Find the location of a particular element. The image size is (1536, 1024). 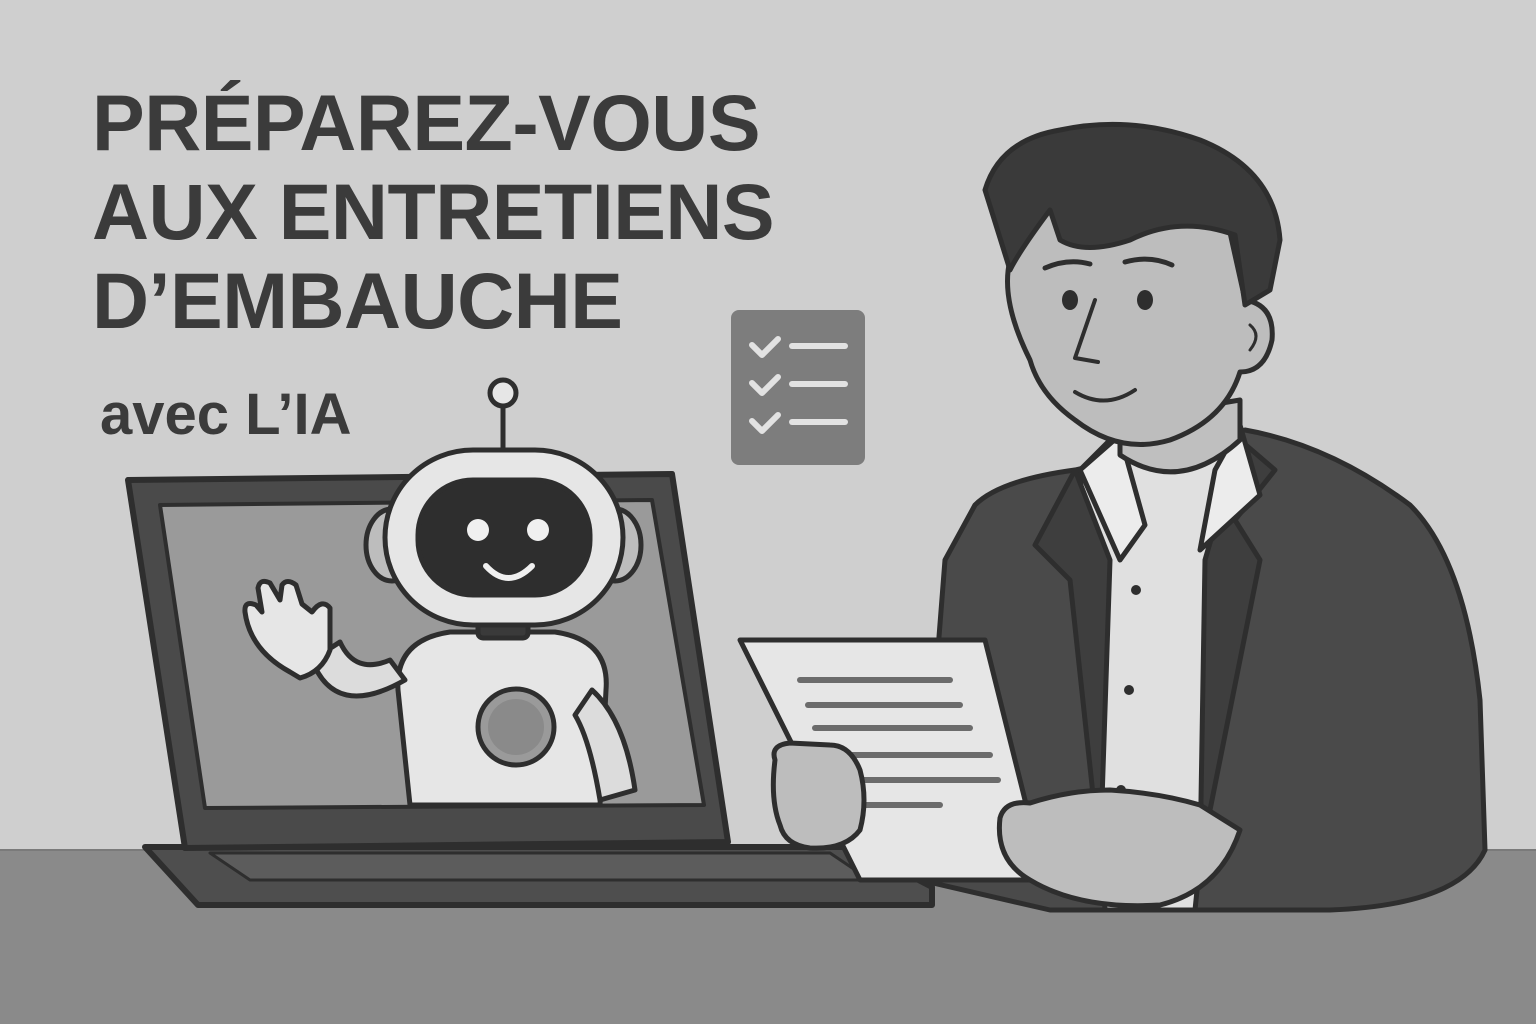

subline: avec L’IA is located at coordinates (226, 414).